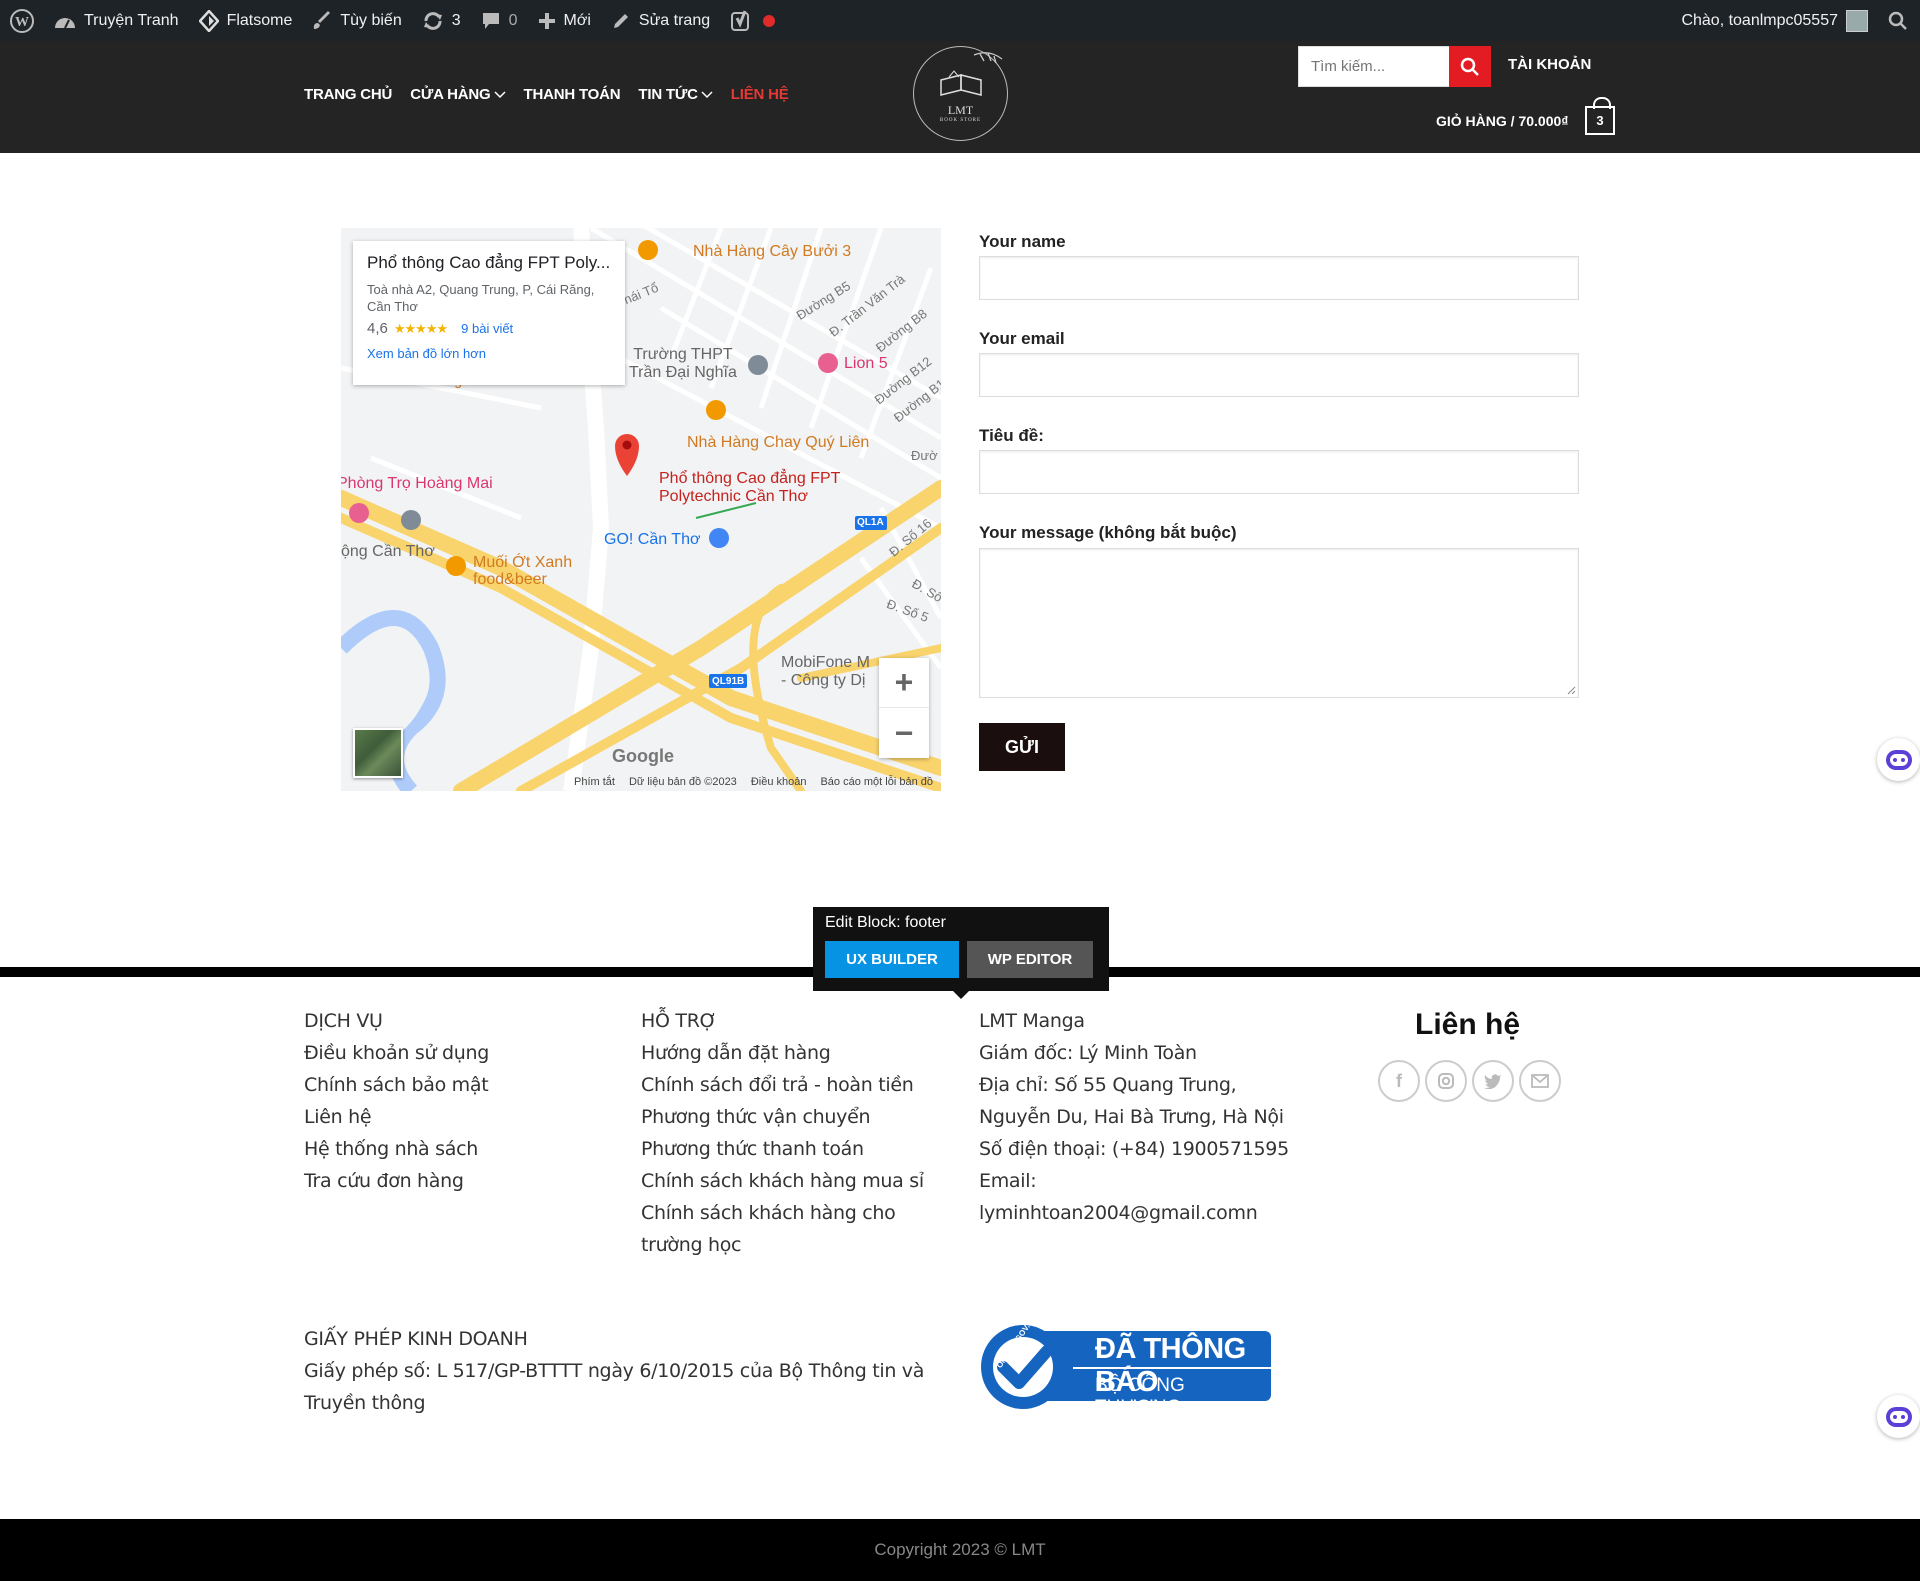 This screenshot has height=1581, width=1920. I want to click on cart-icon: 3, so click(1600, 116).